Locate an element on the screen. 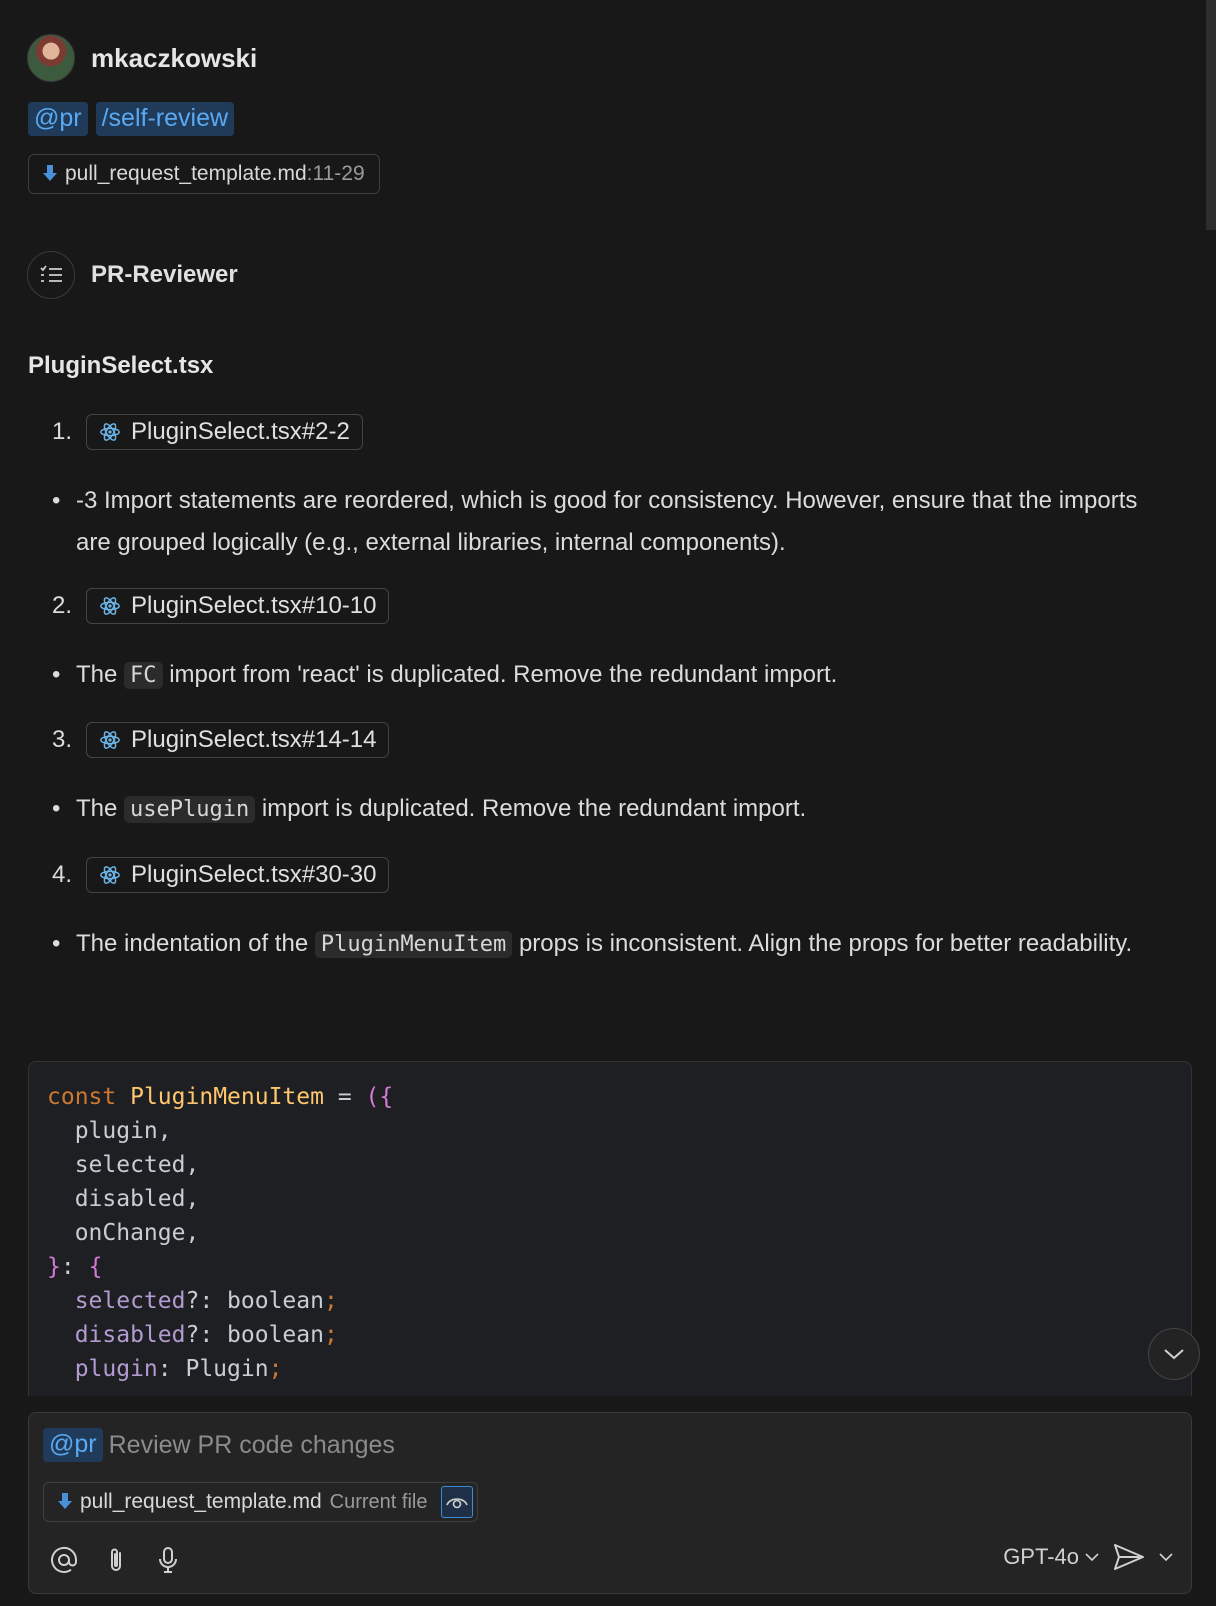 This screenshot has height=1606, width=1216. file-reference-chip: PluginSelect.tsx#2-2 is located at coordinates (224, 432).